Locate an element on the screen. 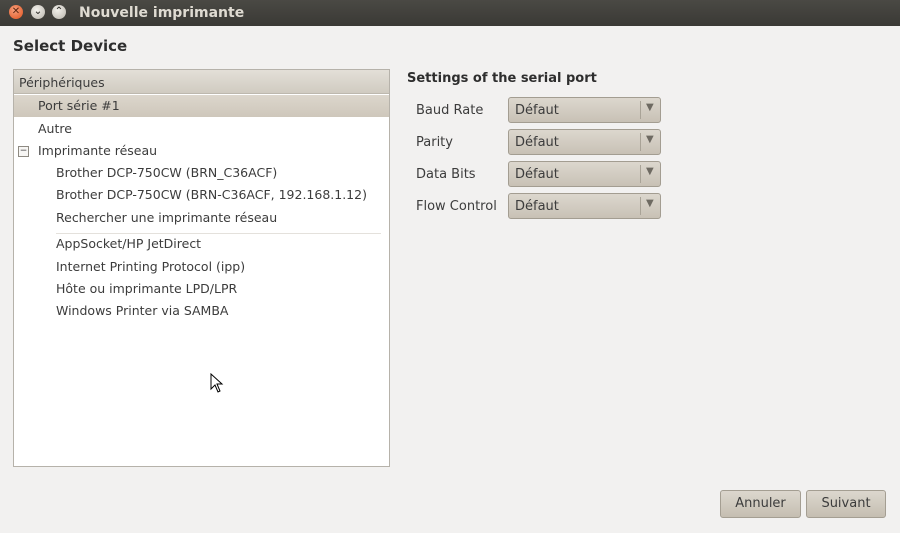 The width and height of the screenshot is (900, 533). device-list-header: Périphériques is located at coordinates (201, 82).